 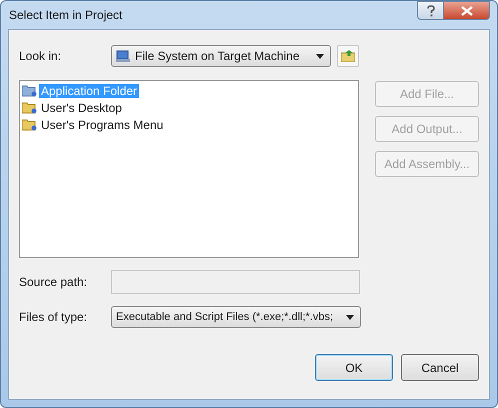 I want to click on files-of-type-dropdown: Executable and Script Files (*.exe;*.dll;*.vbs;, so click(x=236, y=317).